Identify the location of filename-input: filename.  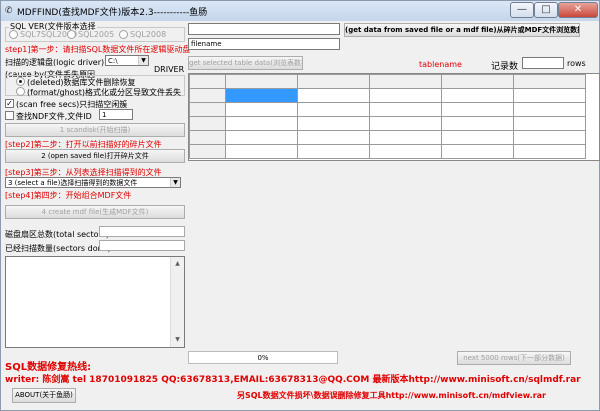
(264, 44).